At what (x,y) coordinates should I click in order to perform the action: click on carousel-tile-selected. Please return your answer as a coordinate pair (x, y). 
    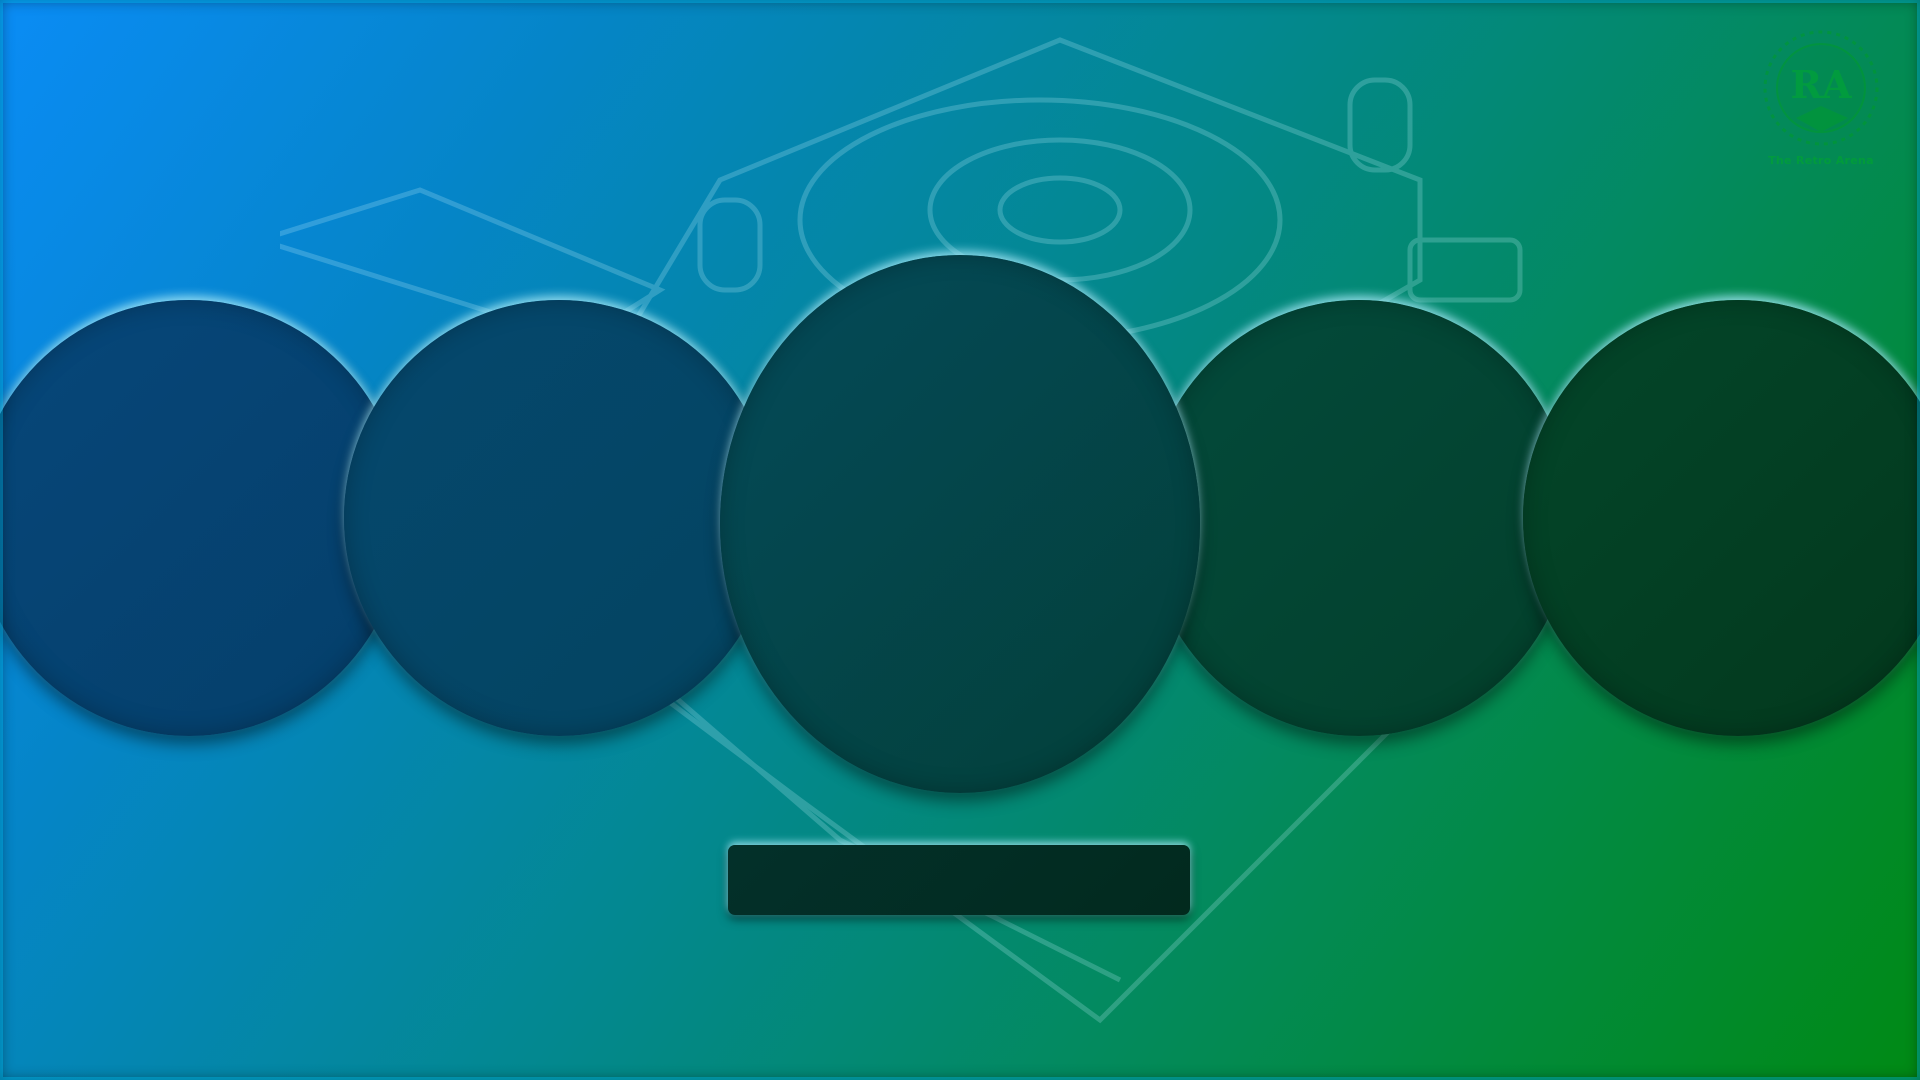
    Looking at the image, I should click on (960, 524).